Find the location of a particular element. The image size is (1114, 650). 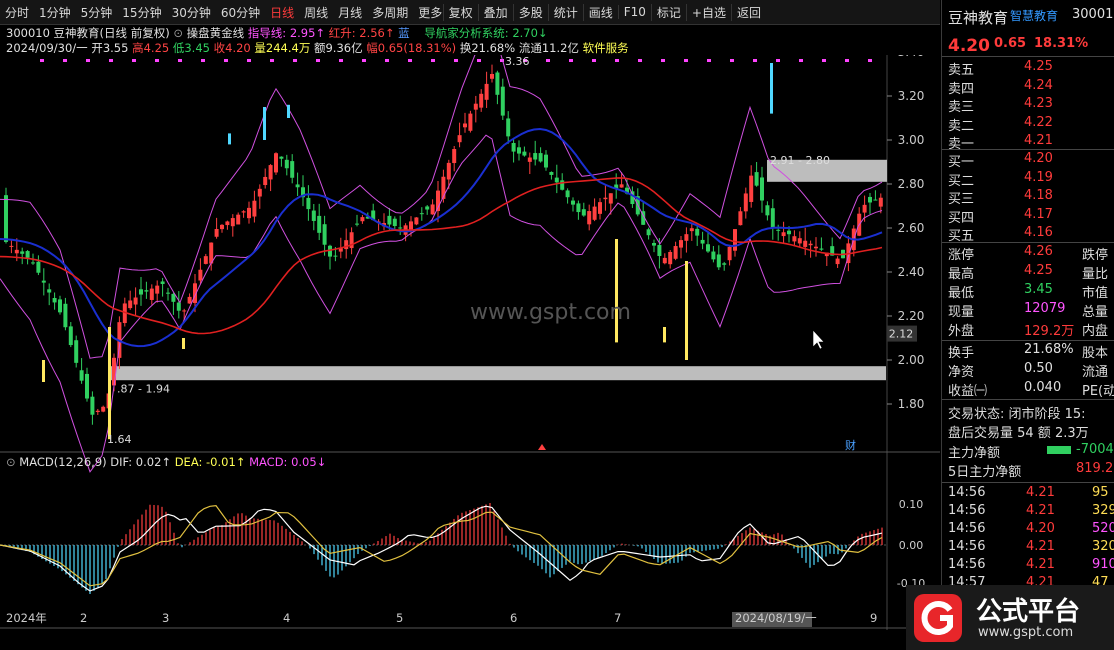

yellow-signal is located at coordinates (183, 343).